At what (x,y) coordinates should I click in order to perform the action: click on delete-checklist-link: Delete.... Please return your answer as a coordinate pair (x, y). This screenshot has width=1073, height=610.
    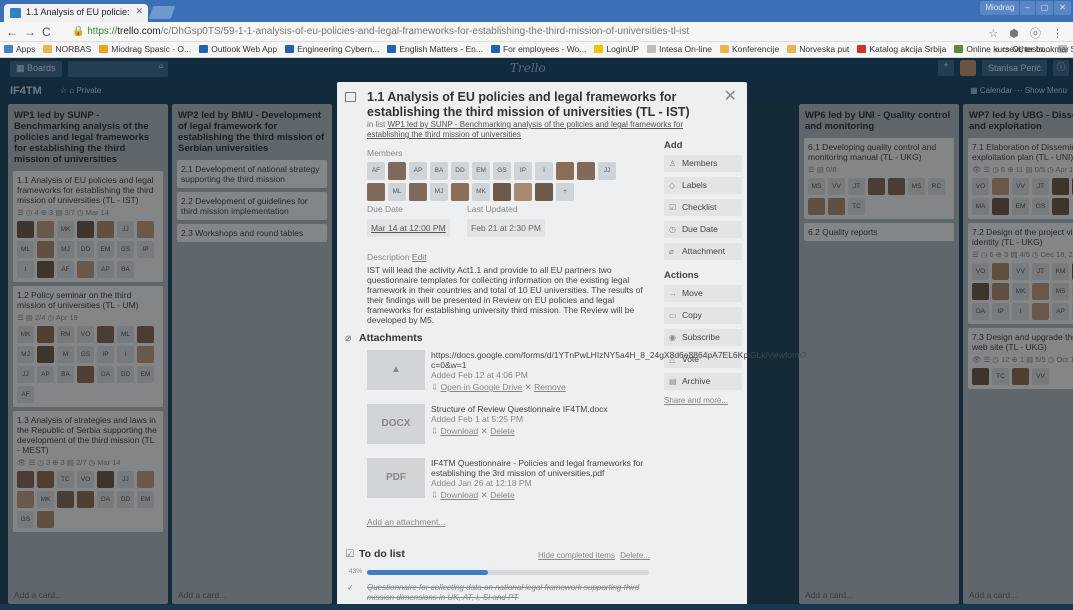
    Looking at the image, I should click on (635, 555).